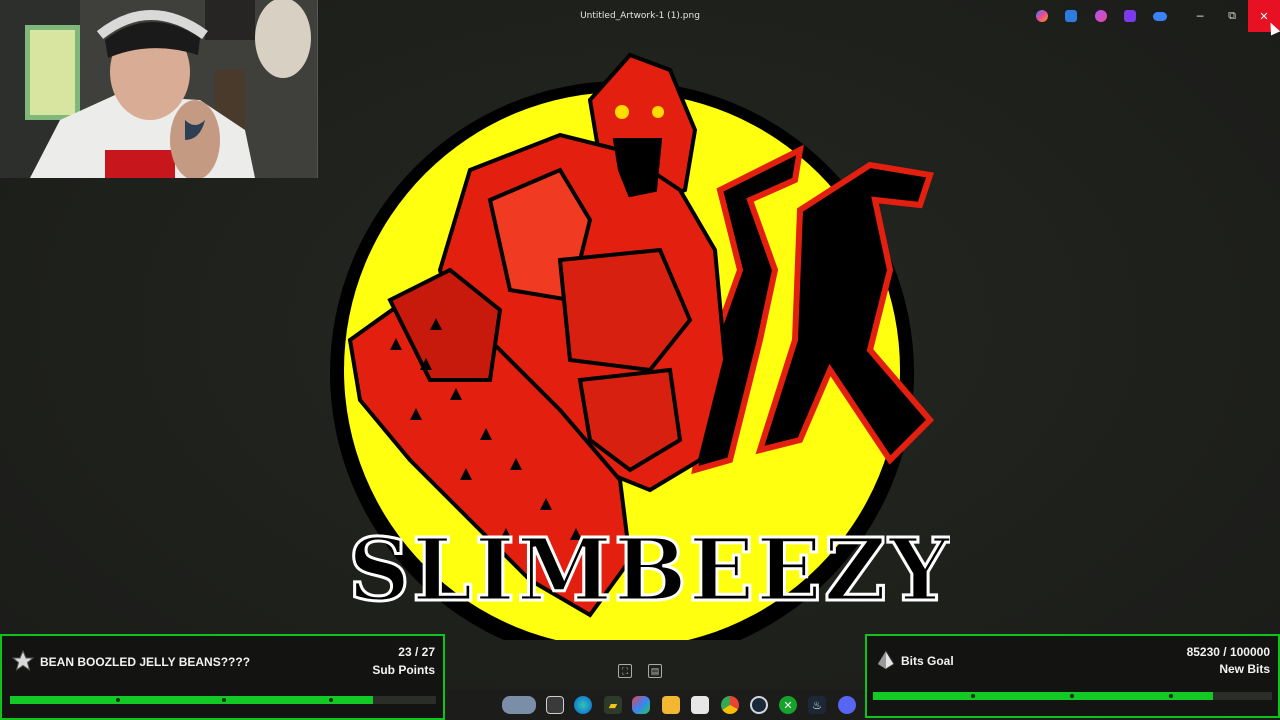 The height and width of the screenshot is (720, 1280). Describe the element at coordinates (403, 670) in the screenshot. I see `goal-unit: Sub Points` at that location.